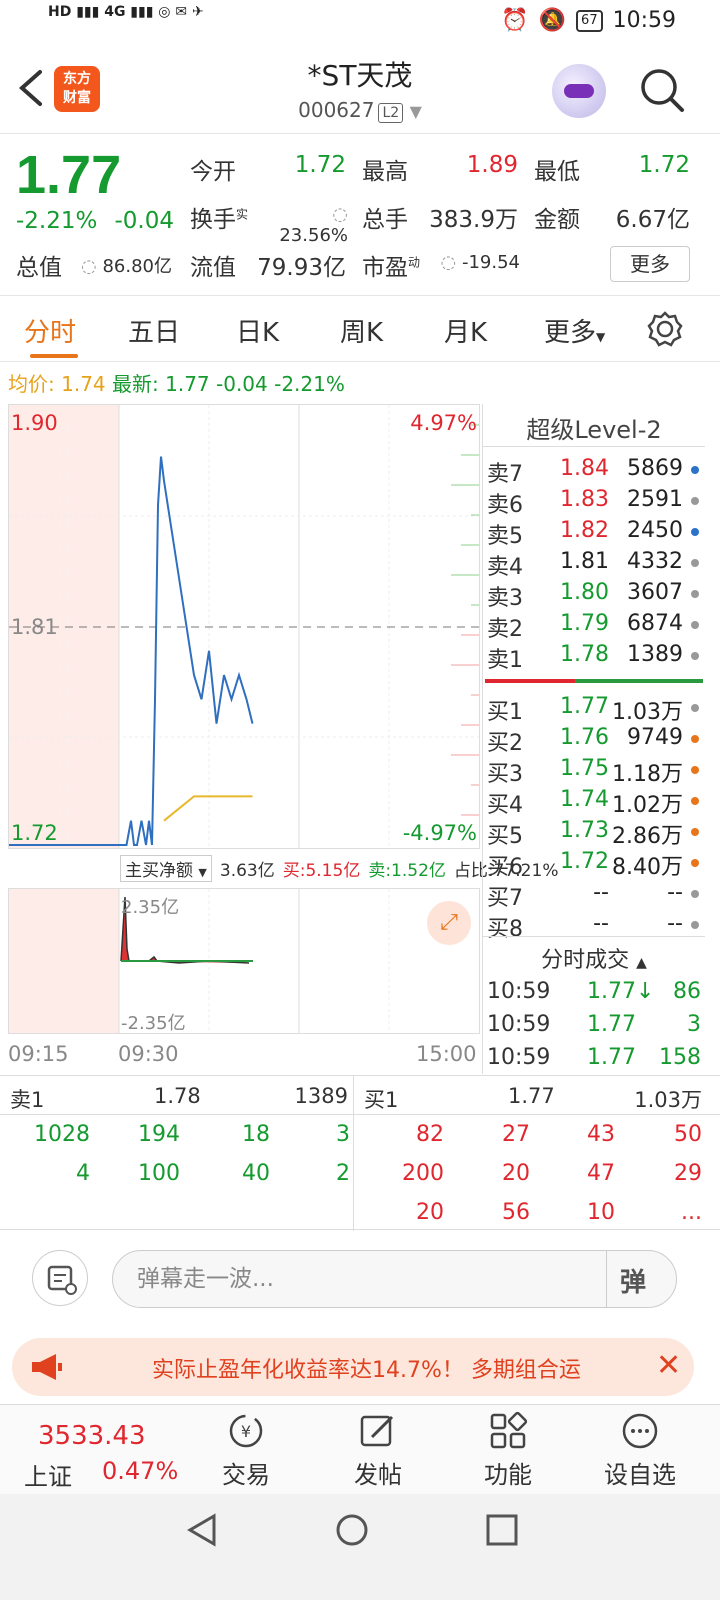 Image resolution: width=720 pixels, height=1600 pixels. Describe the element at coordinates (449, 923) in the screenshot. I see `expand-icon: ⤢` at that location.